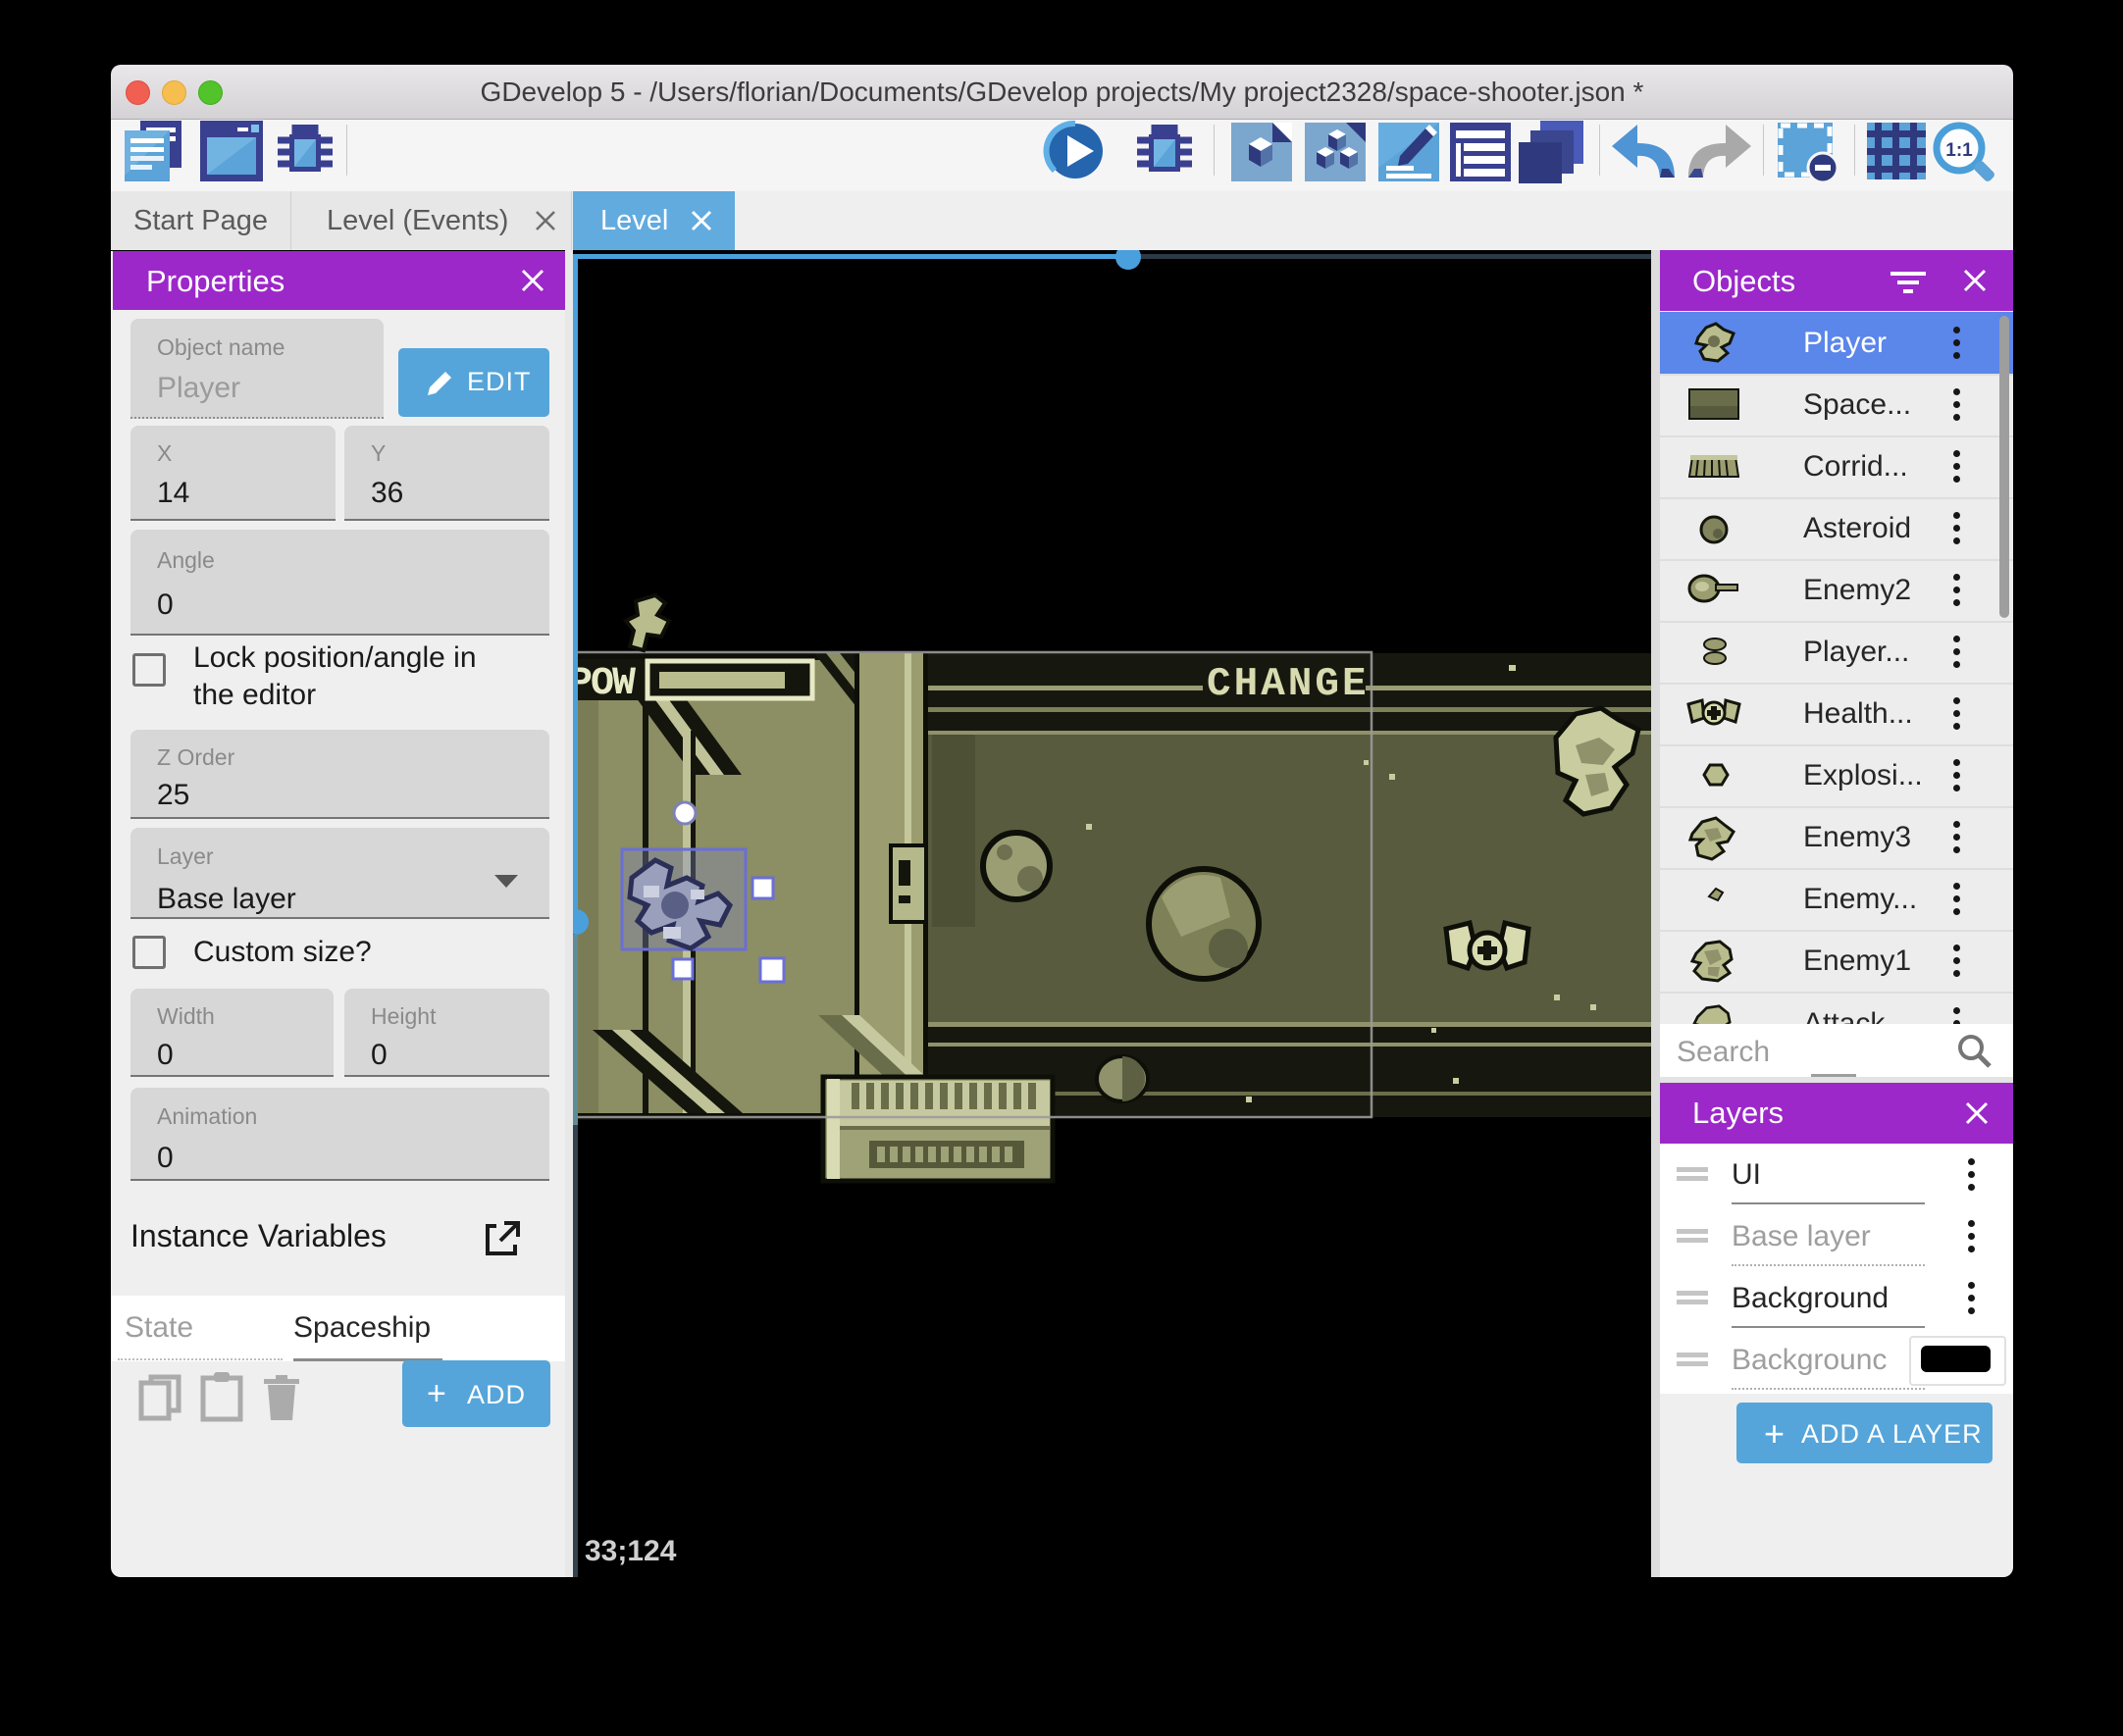 The height and width of the screenshot is (1736, 2123). Describe the element at coordinates (1289, 684) in the screenshot. I see `svg-text: CHANGE` at that location.